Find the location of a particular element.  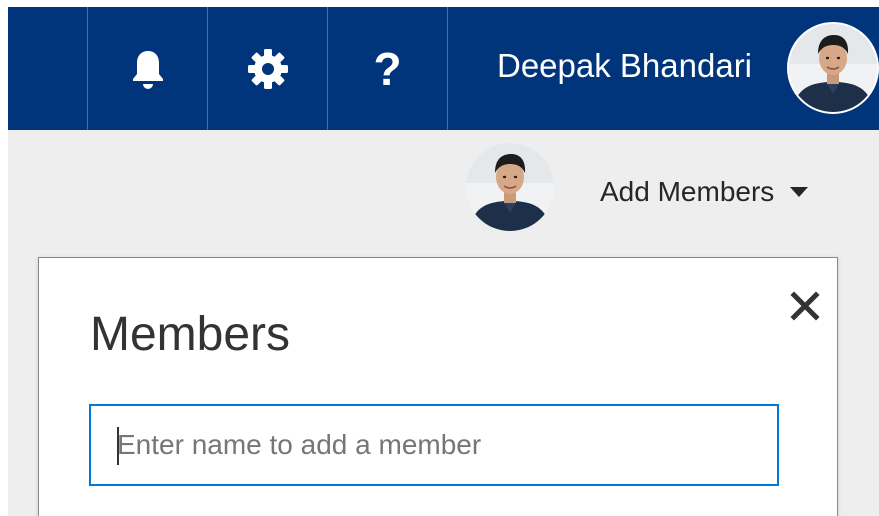

close-icon is located at coordinates (805, 308).